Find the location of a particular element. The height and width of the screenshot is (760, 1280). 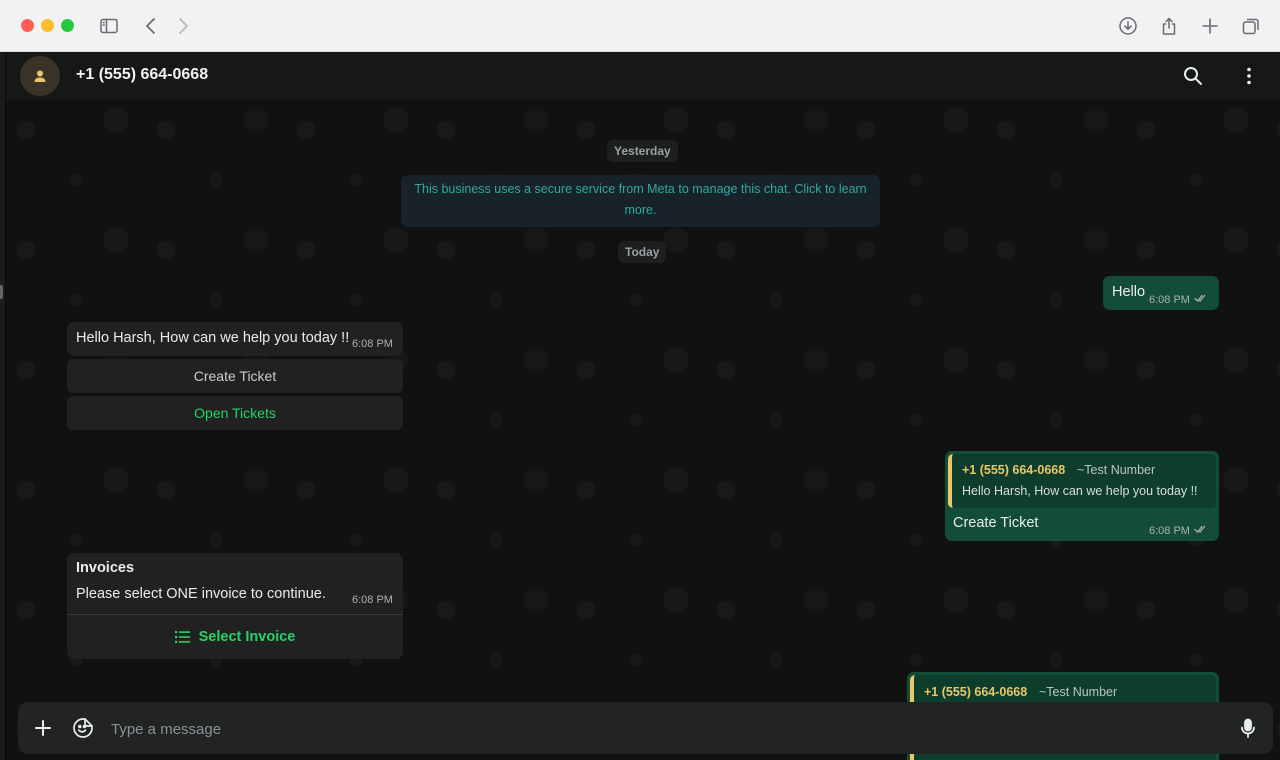

sticker-emoji-icon is located at coordinates (83, 728).